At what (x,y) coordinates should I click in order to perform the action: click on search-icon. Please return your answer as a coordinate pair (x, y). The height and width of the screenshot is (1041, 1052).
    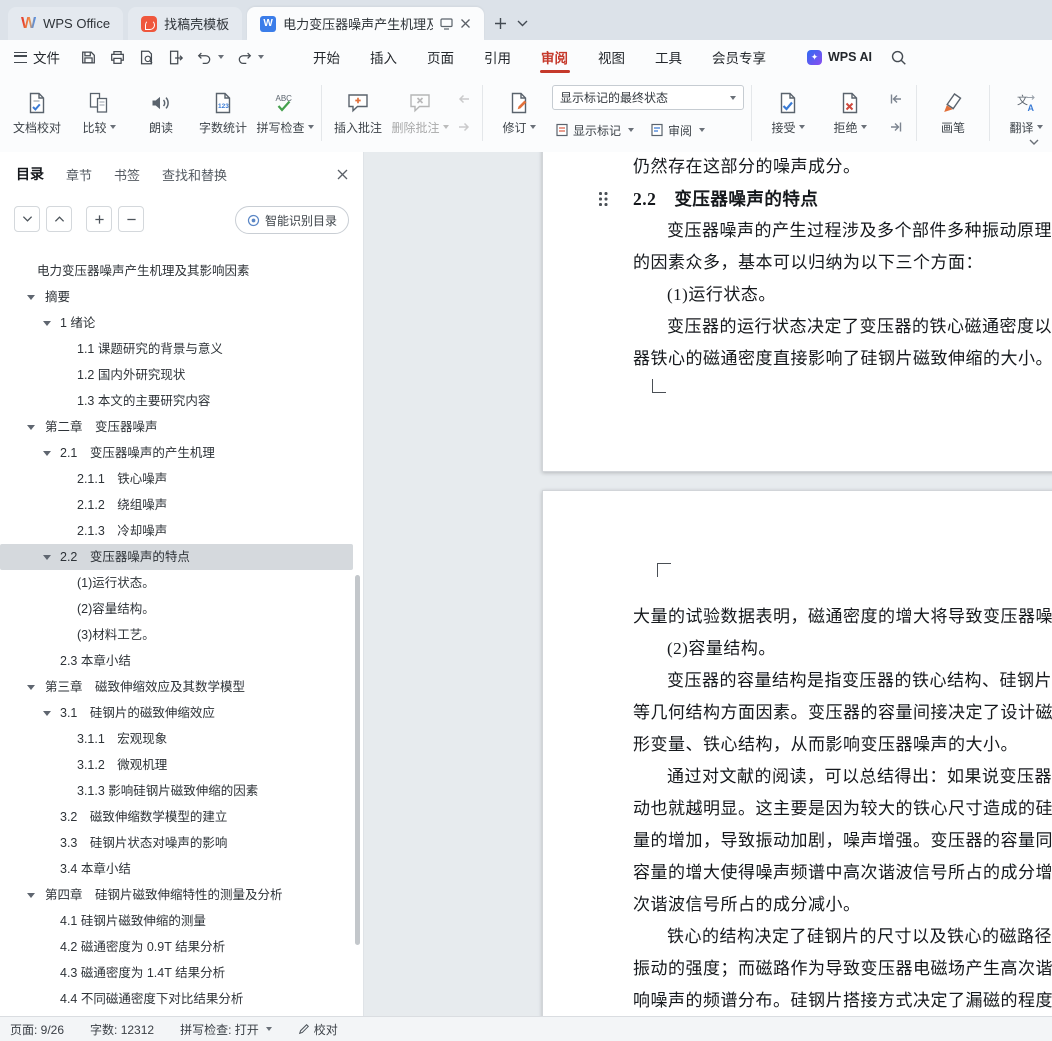
    Looking at the image, I should click on (898, 57).